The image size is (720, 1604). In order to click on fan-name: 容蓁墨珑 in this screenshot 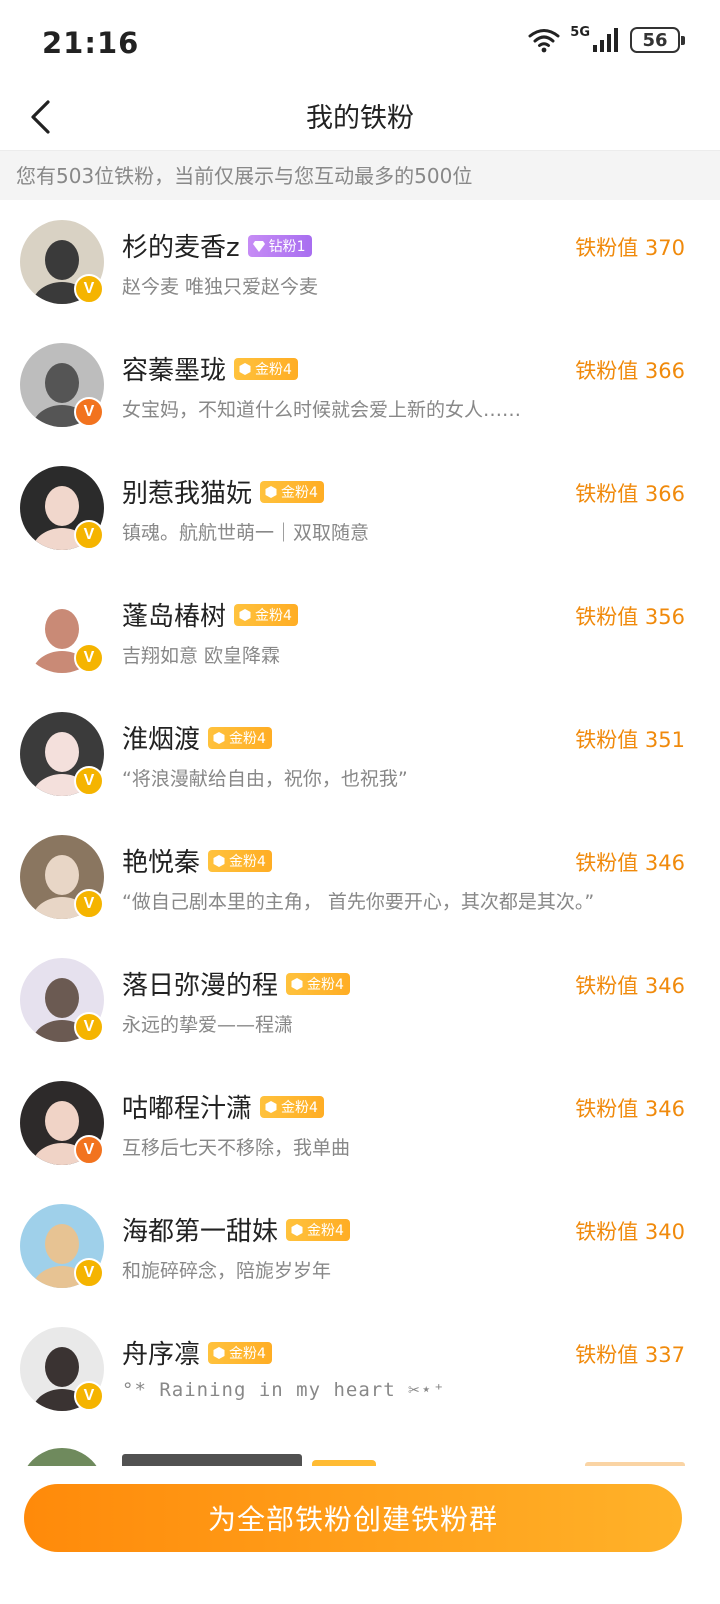, I will do `click(174, 368)`.